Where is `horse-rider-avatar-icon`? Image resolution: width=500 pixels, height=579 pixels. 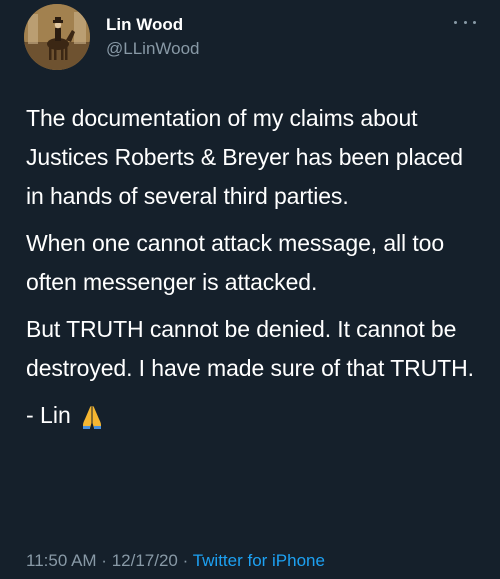 horse-rider-avatar-icon is located at coordinates (57, 37).